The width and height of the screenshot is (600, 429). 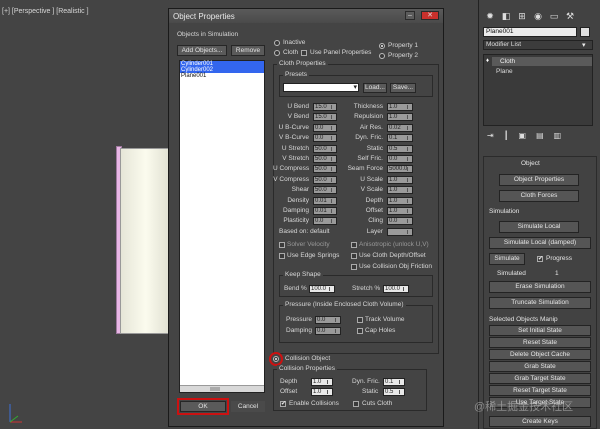 I want to click on objects-listbox: Cylinder001 Cylinder002 Plane001, so click(x=222, y=226).